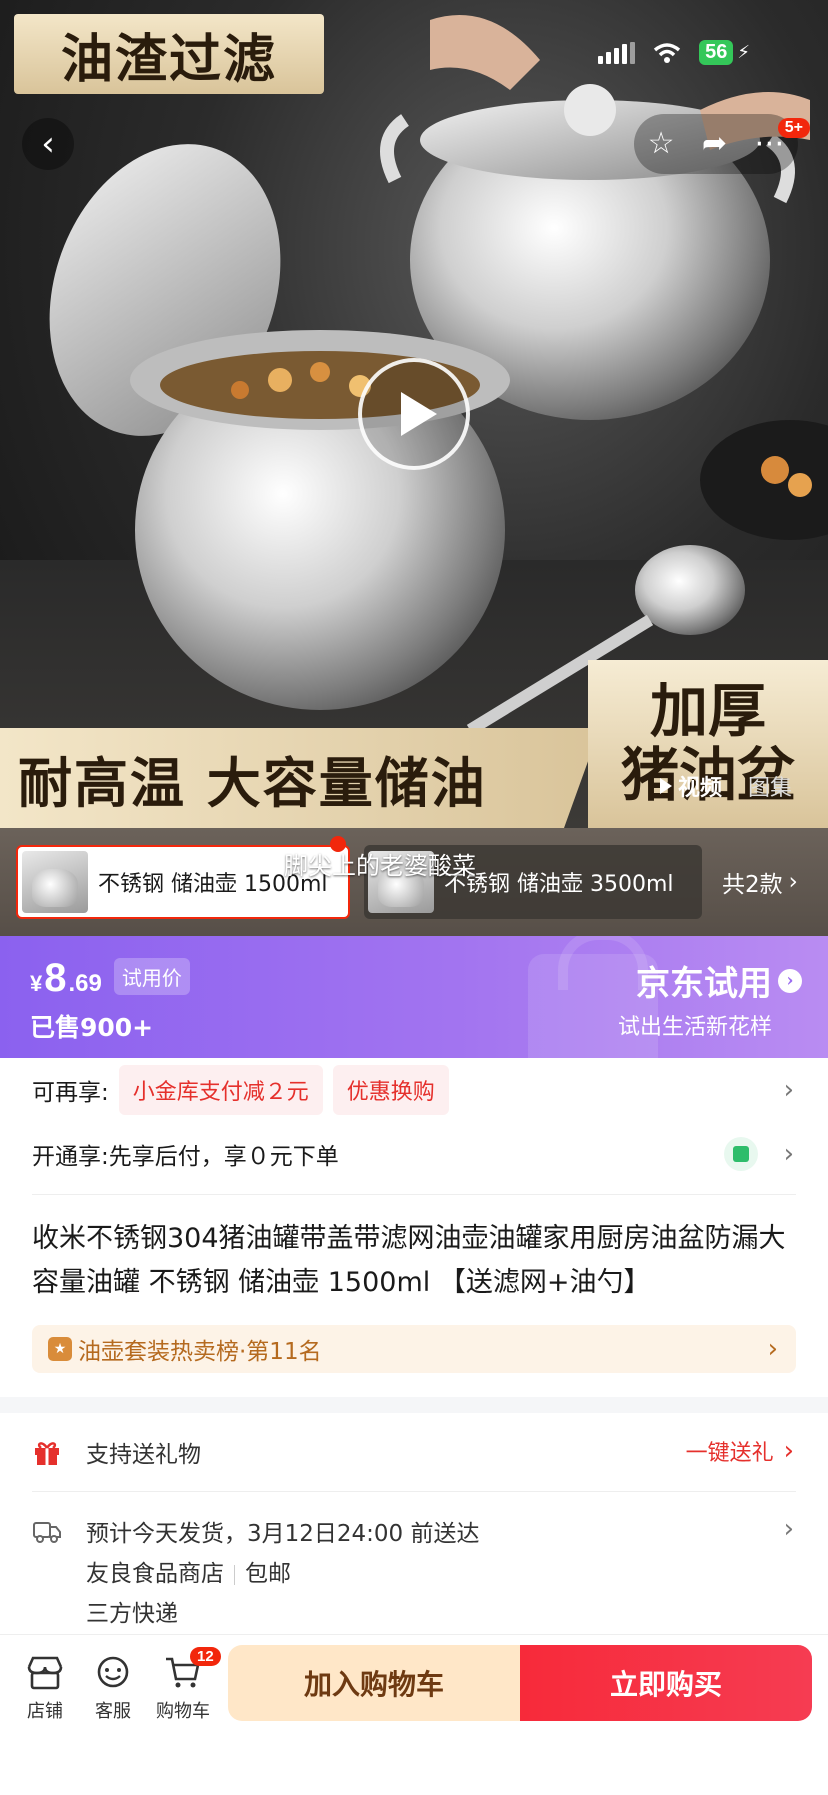 Image resolution: width=828 pixels, height=1795 pixels. What do you see at coordinates (559, 884) in the screenshot?
I see `variant-label: 不锈钢 储油壶 3500ml` at bounding box center [559, 884].